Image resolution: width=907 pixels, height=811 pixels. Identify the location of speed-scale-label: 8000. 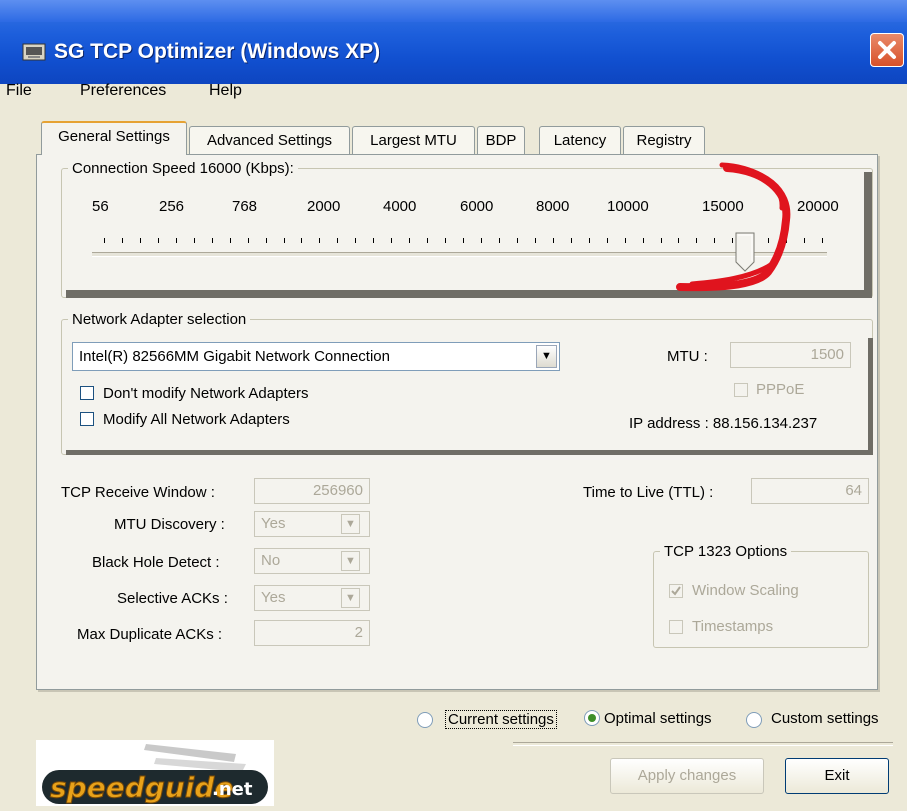
(553, 206).